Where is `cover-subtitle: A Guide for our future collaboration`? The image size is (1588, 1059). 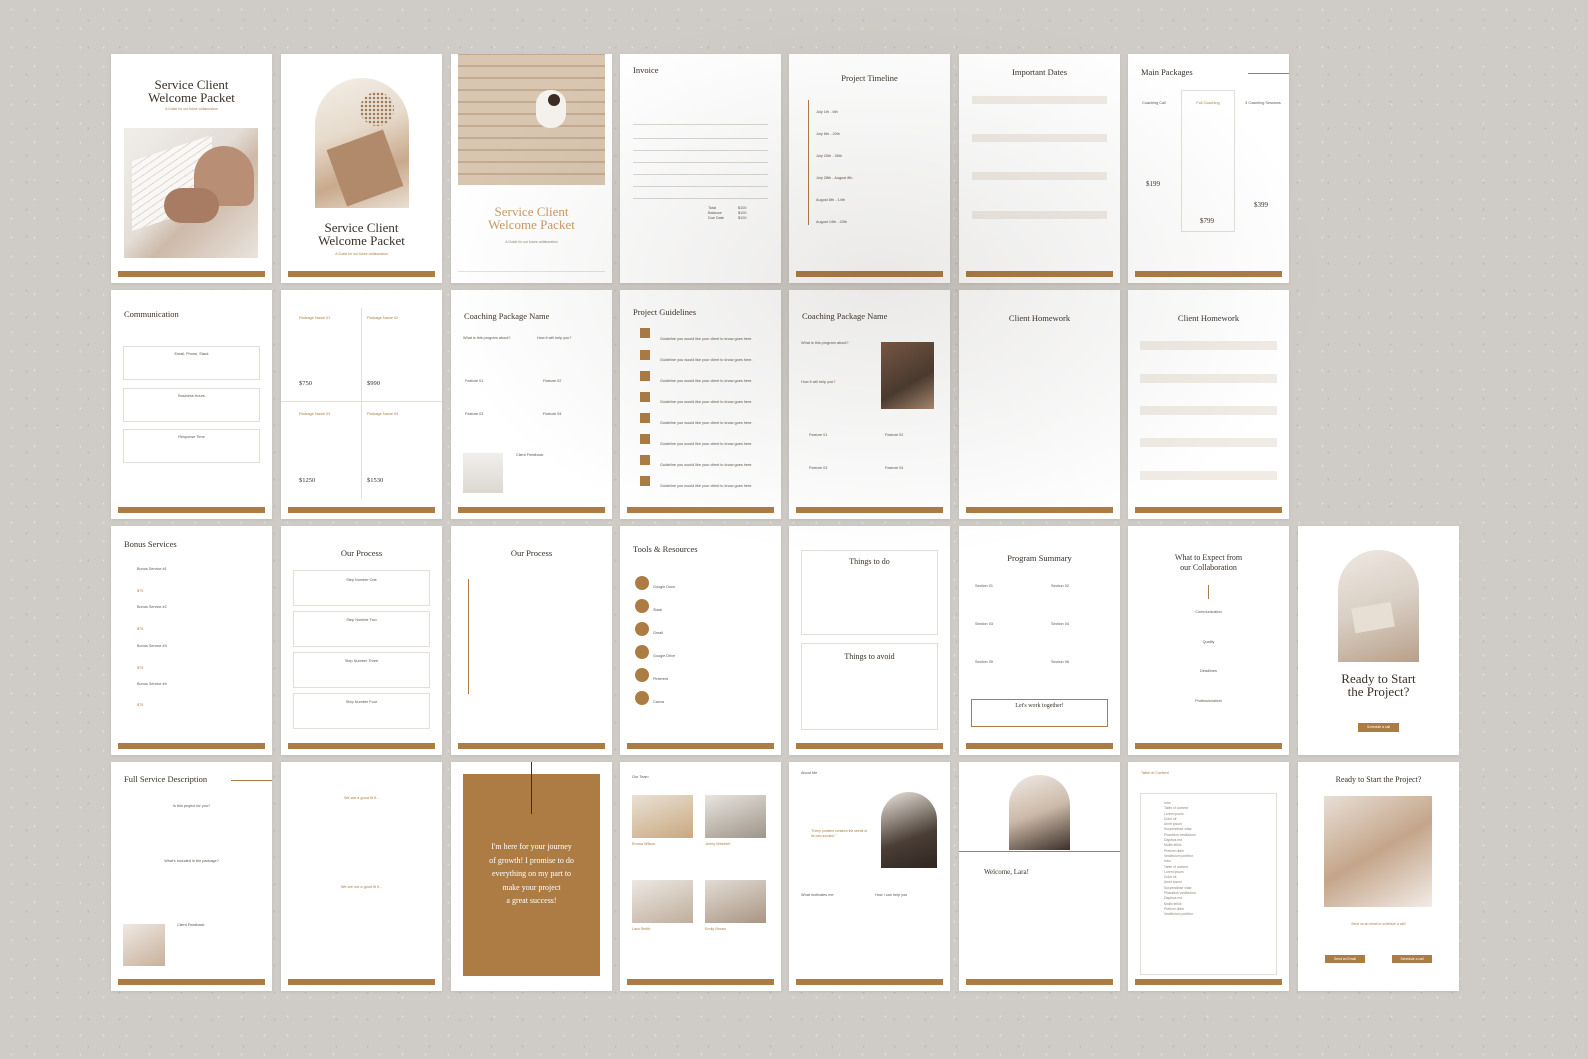
cover-subtitle: A Guide for our future collaboration is located at coordinates (531, 242).